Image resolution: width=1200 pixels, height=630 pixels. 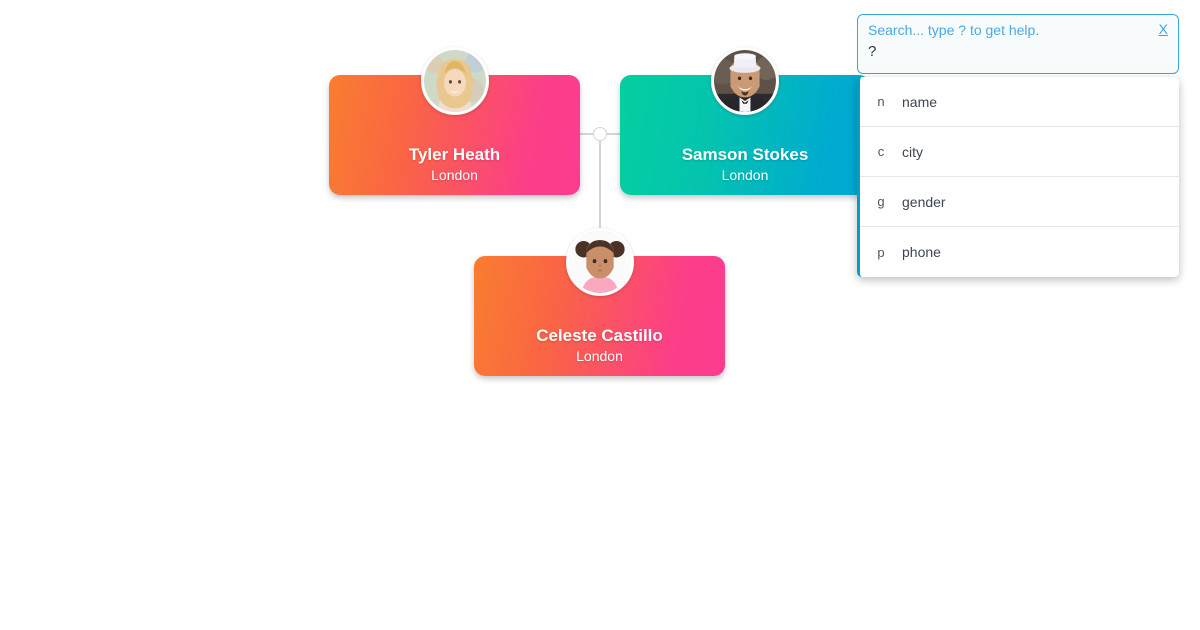 What do you see at coordinates (745, 121) in the screenshot?
I see `person-card-samson-stokes: Samson Stokes London` at bounding box center [745, 121].